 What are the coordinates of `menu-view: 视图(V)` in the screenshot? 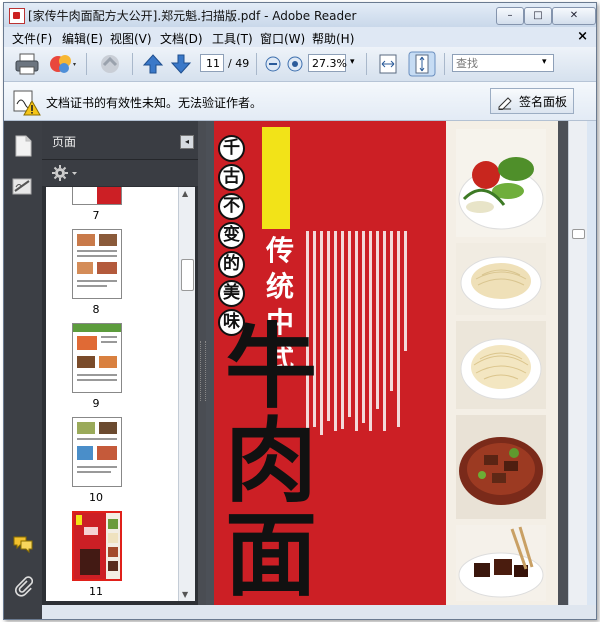 It's located at (131, 38).